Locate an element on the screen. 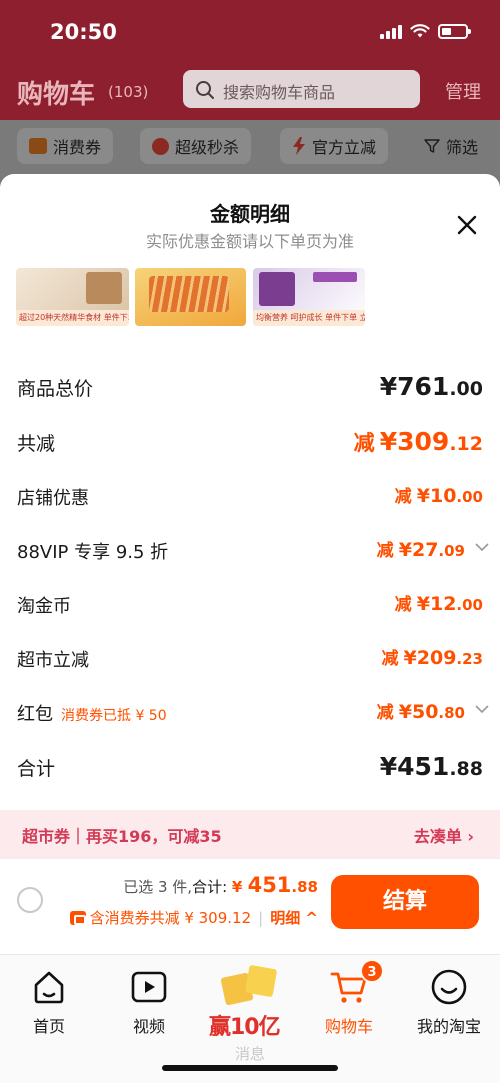 This screenshot has height=1083, width=500. lightning-icon is located at coordinates (299, 146).